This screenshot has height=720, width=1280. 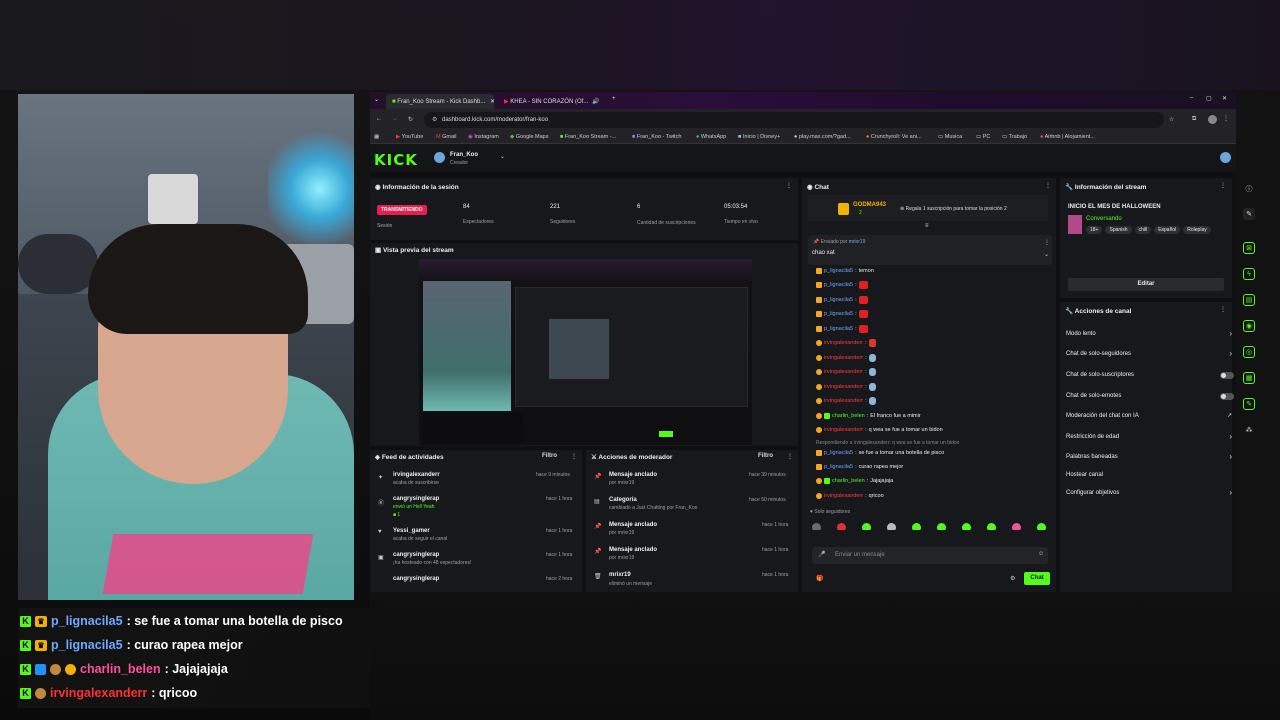 I want to click on close-icon: ✕, so click(x=492, y=102).